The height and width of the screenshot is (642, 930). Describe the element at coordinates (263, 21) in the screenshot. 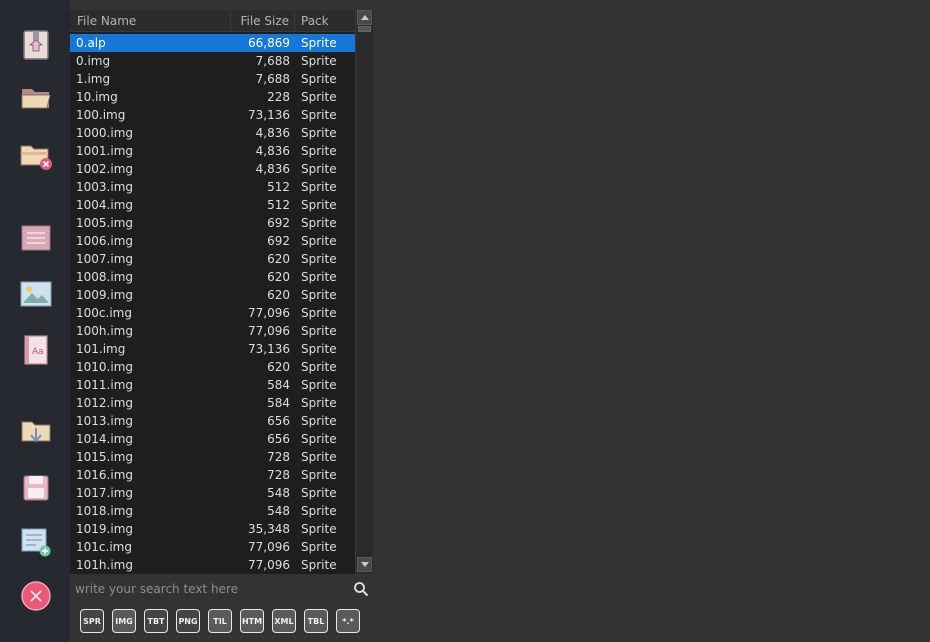

I see `column-header-file-size: File Size` at that location.